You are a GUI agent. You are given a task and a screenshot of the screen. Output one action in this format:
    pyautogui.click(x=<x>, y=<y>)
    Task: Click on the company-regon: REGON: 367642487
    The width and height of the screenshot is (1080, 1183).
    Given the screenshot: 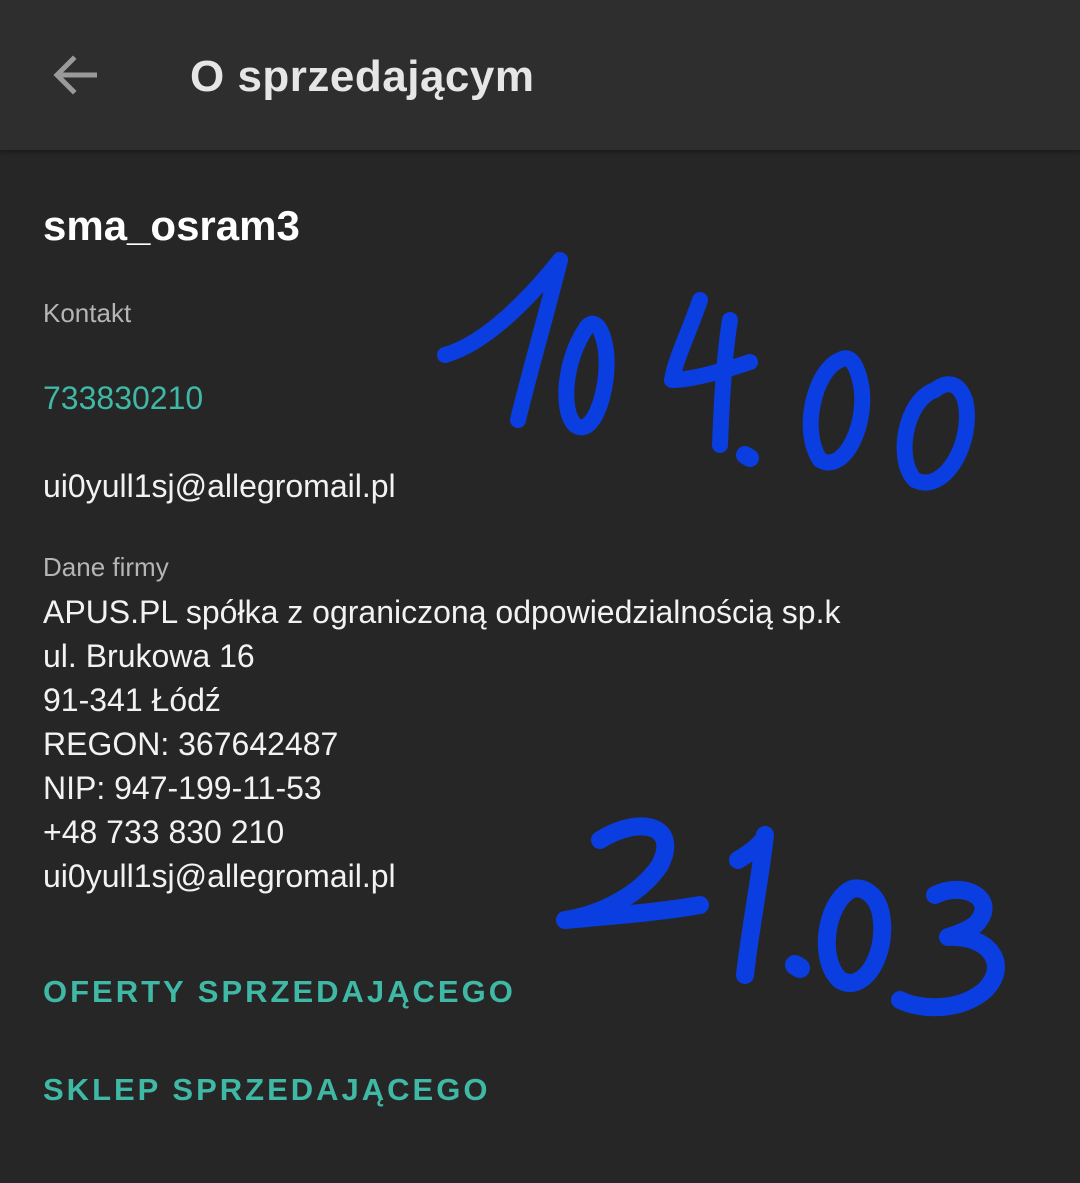 What is the action you would take?
    pyautogui.click(x=191, y=744)
    